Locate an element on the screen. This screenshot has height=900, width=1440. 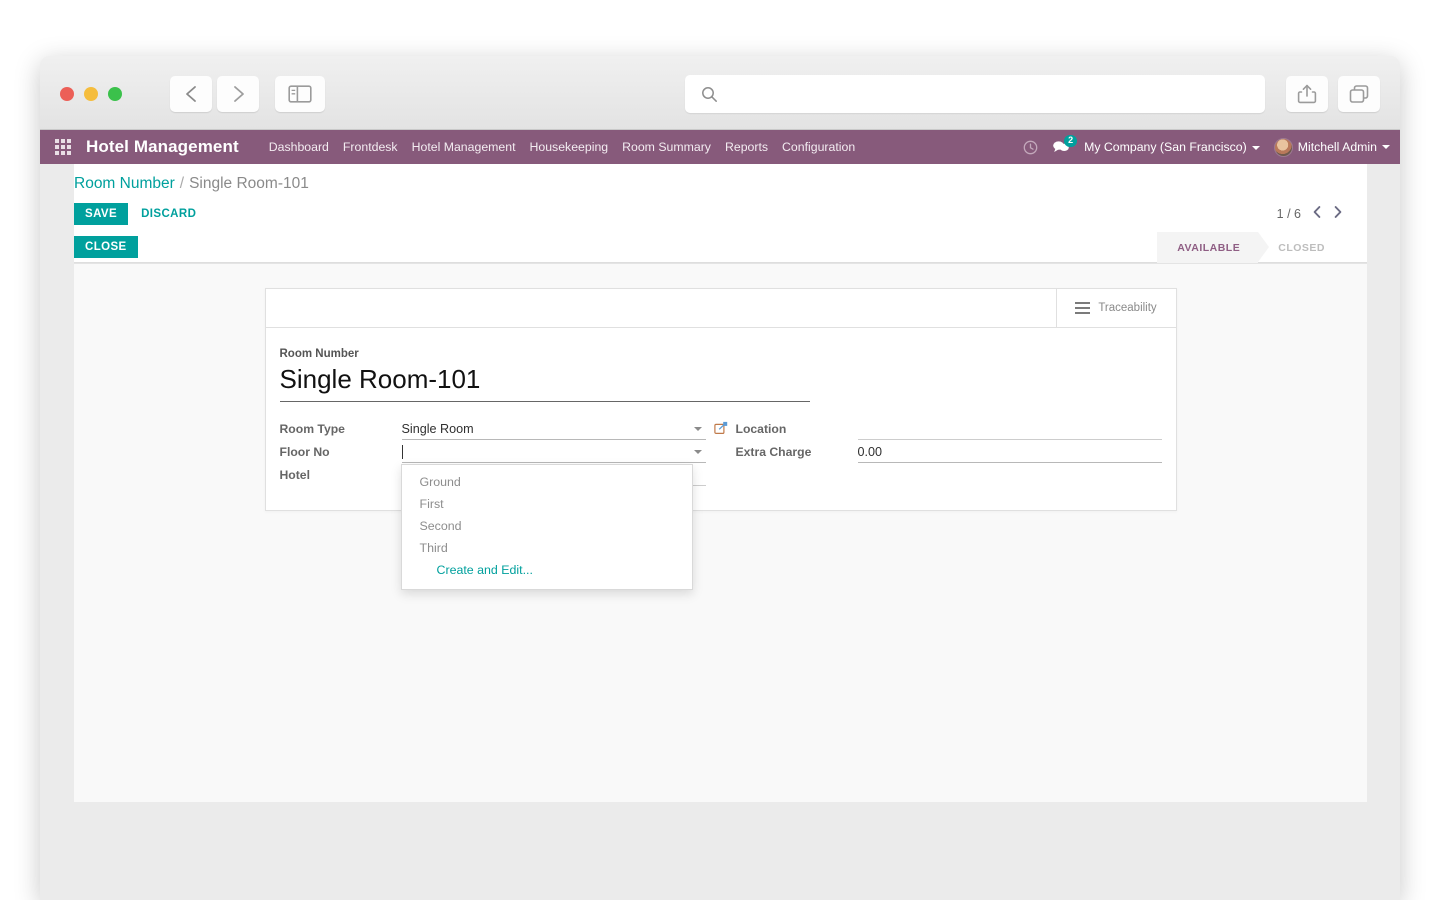
field-control-extra-charge: 0.00 is located at coordinates (1009, 452).